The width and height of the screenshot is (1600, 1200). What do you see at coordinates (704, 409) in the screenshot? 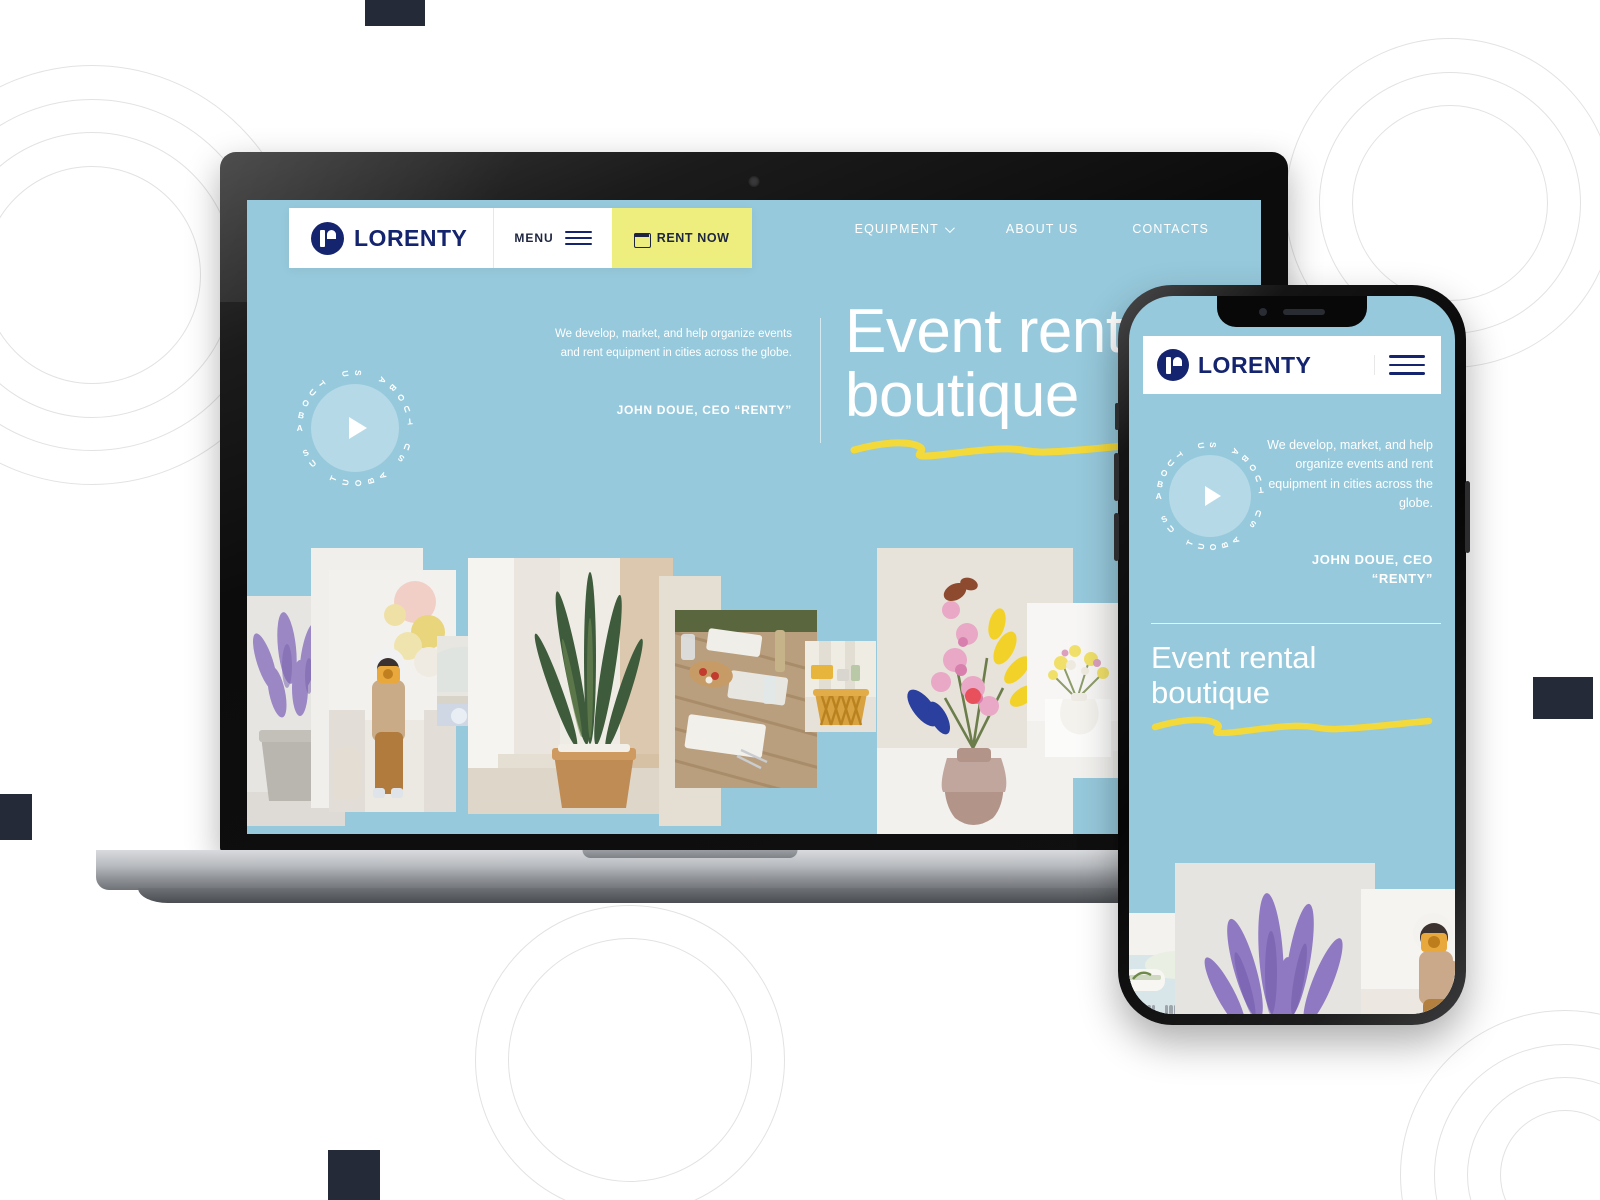
I see `hero-author: JOHN DOUE, CEO “RENTY”` at bounding box center [704, 409].